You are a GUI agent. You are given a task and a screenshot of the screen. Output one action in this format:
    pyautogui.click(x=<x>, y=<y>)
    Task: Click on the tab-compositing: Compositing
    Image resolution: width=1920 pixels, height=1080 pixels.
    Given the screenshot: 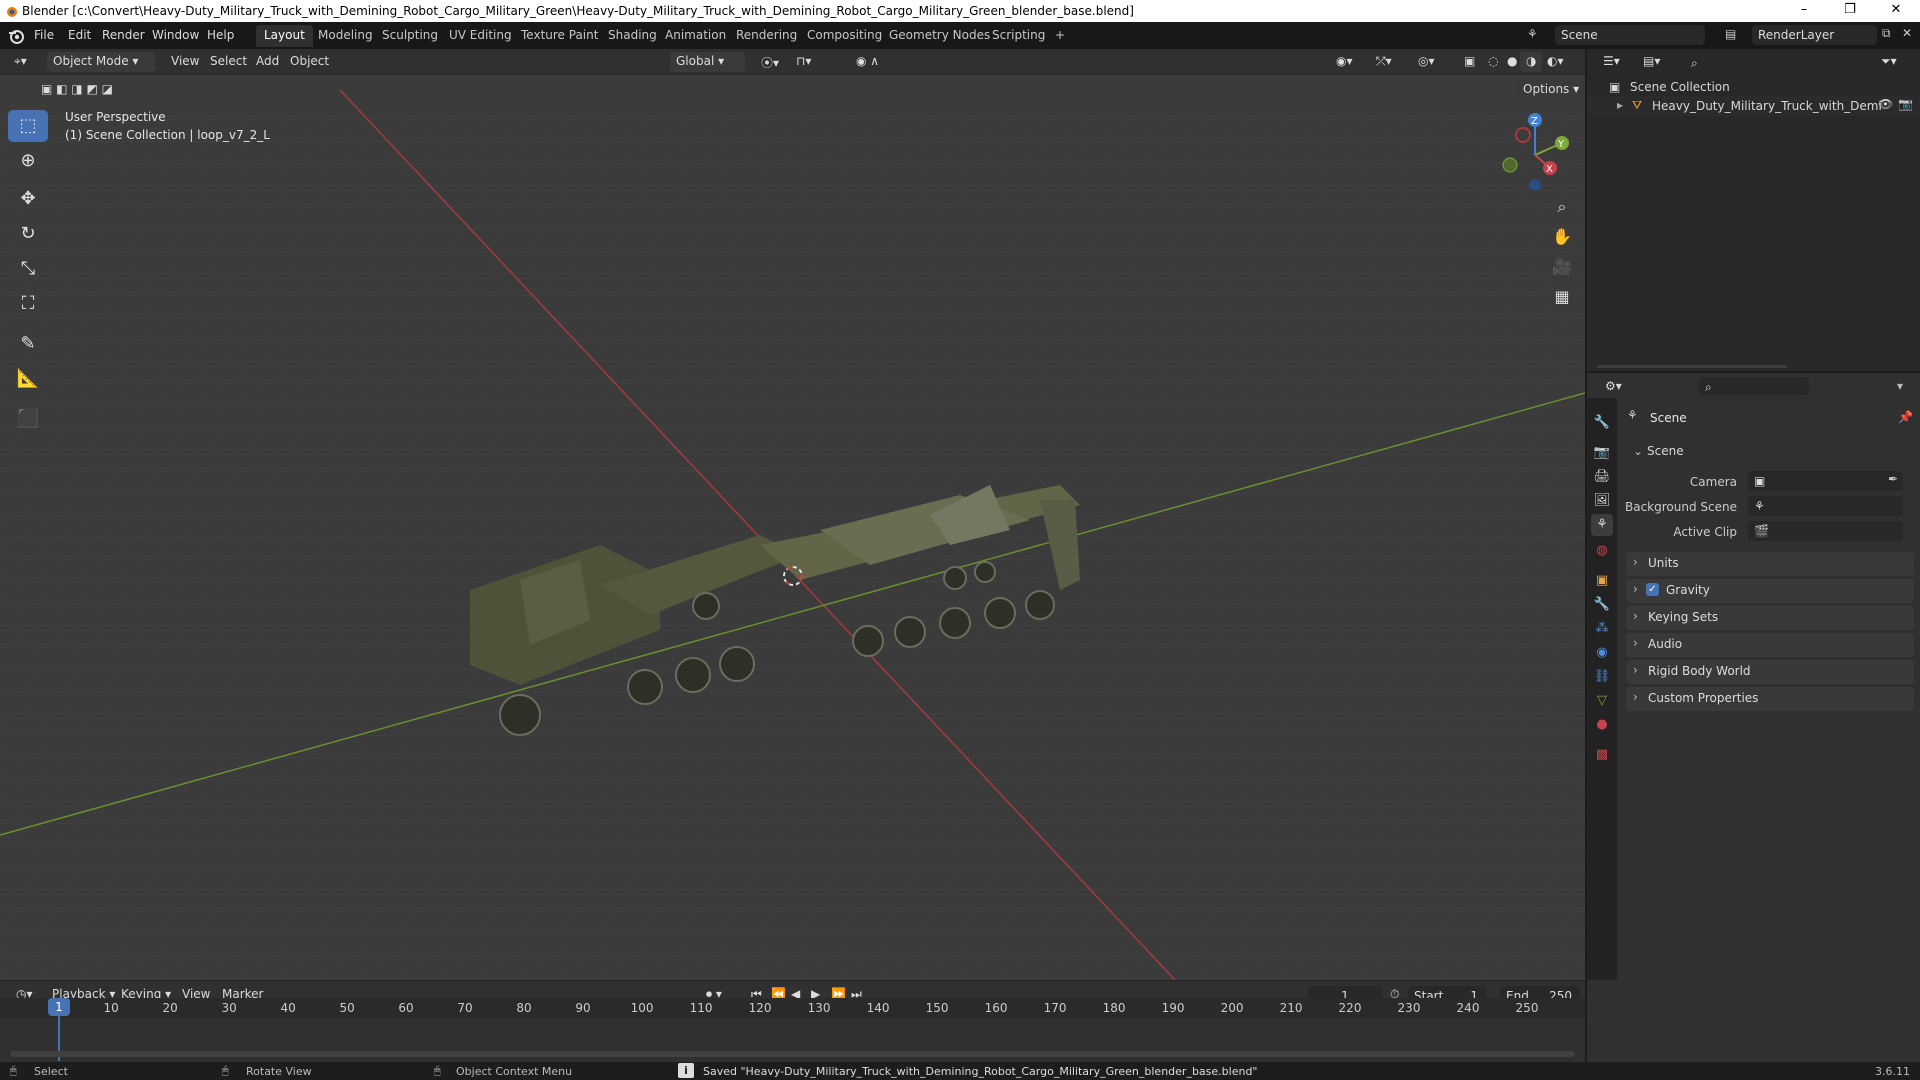 What is the action you would take?
    pyautogui.click(x=844, y=36)
    